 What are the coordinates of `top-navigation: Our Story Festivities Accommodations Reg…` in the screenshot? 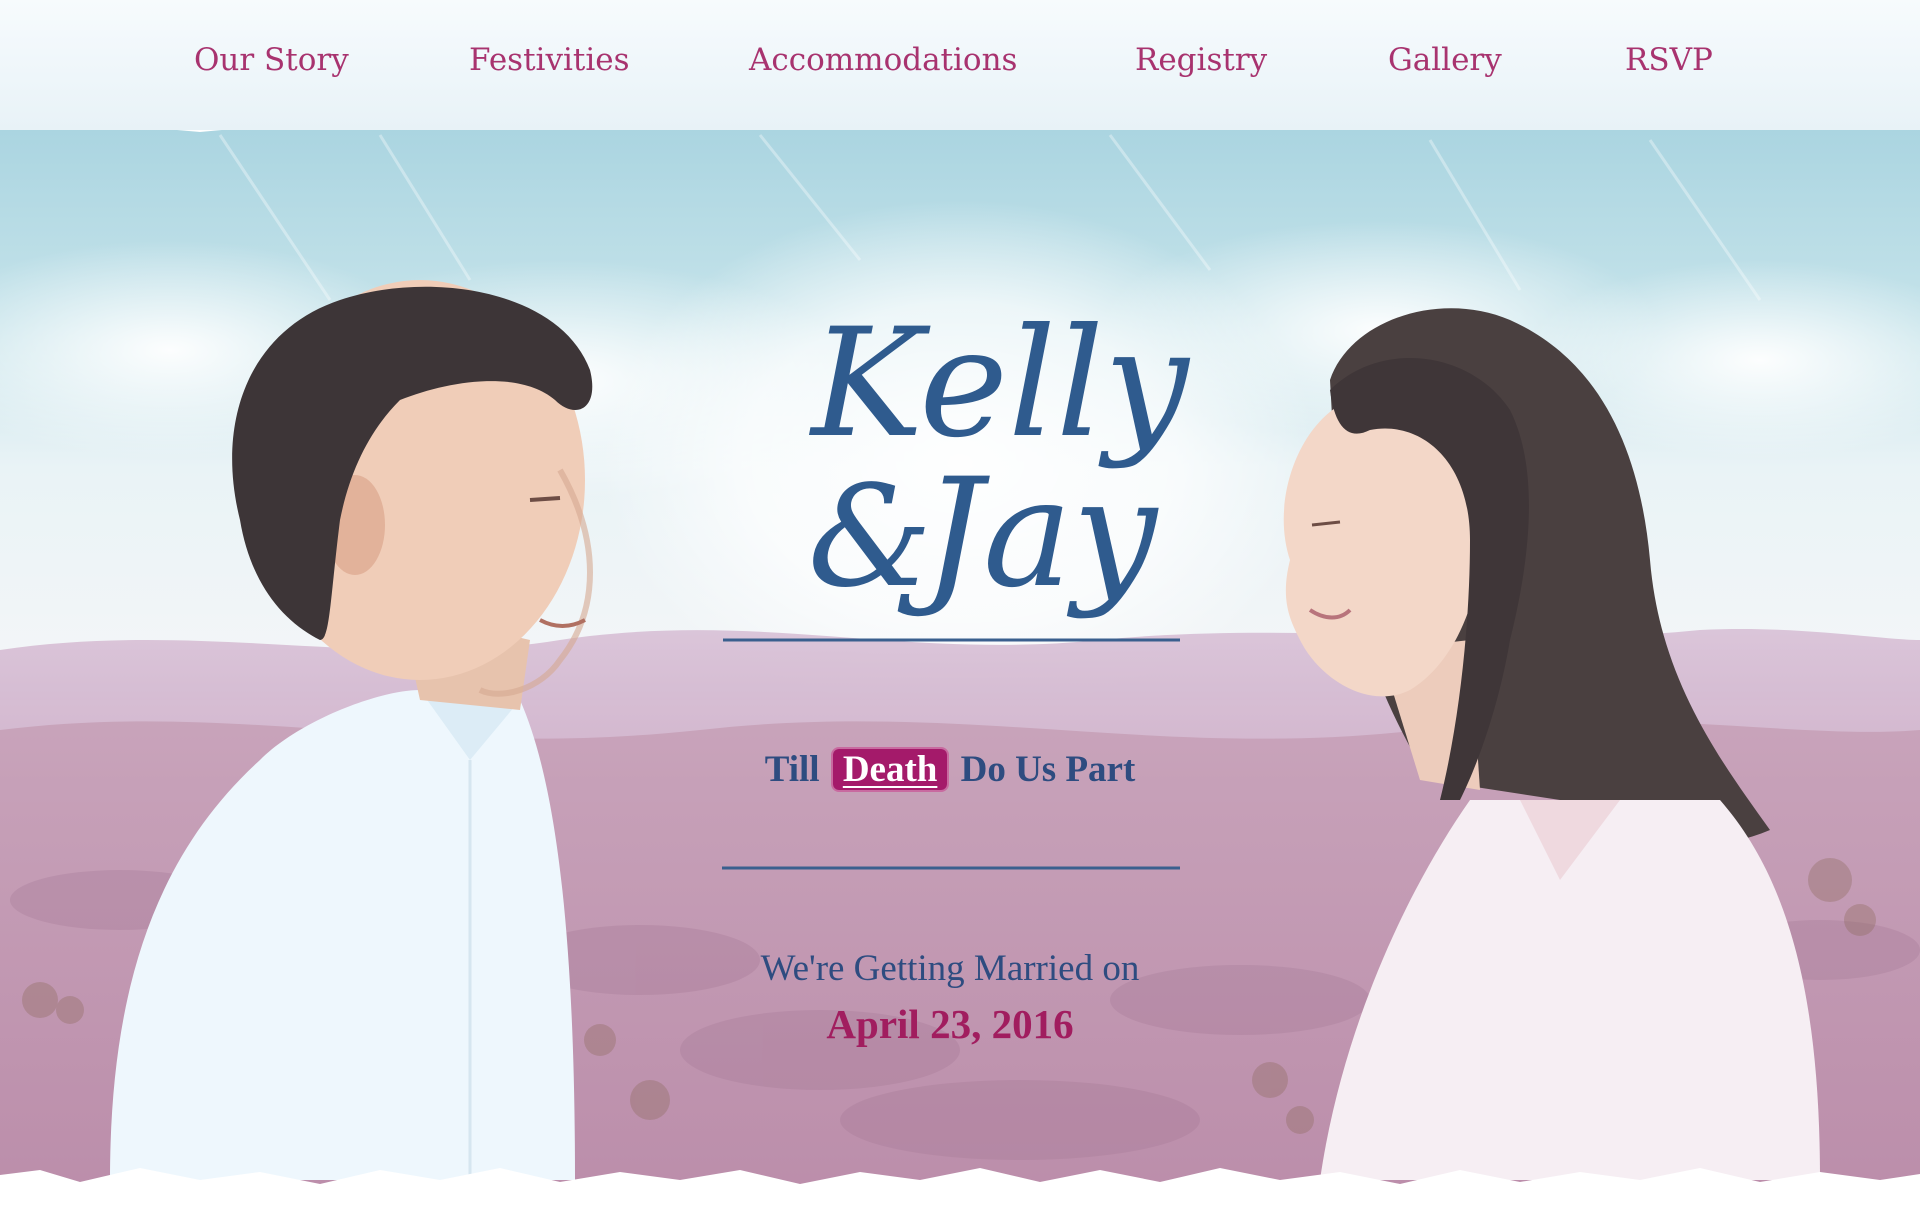 It's located at (960, 65).